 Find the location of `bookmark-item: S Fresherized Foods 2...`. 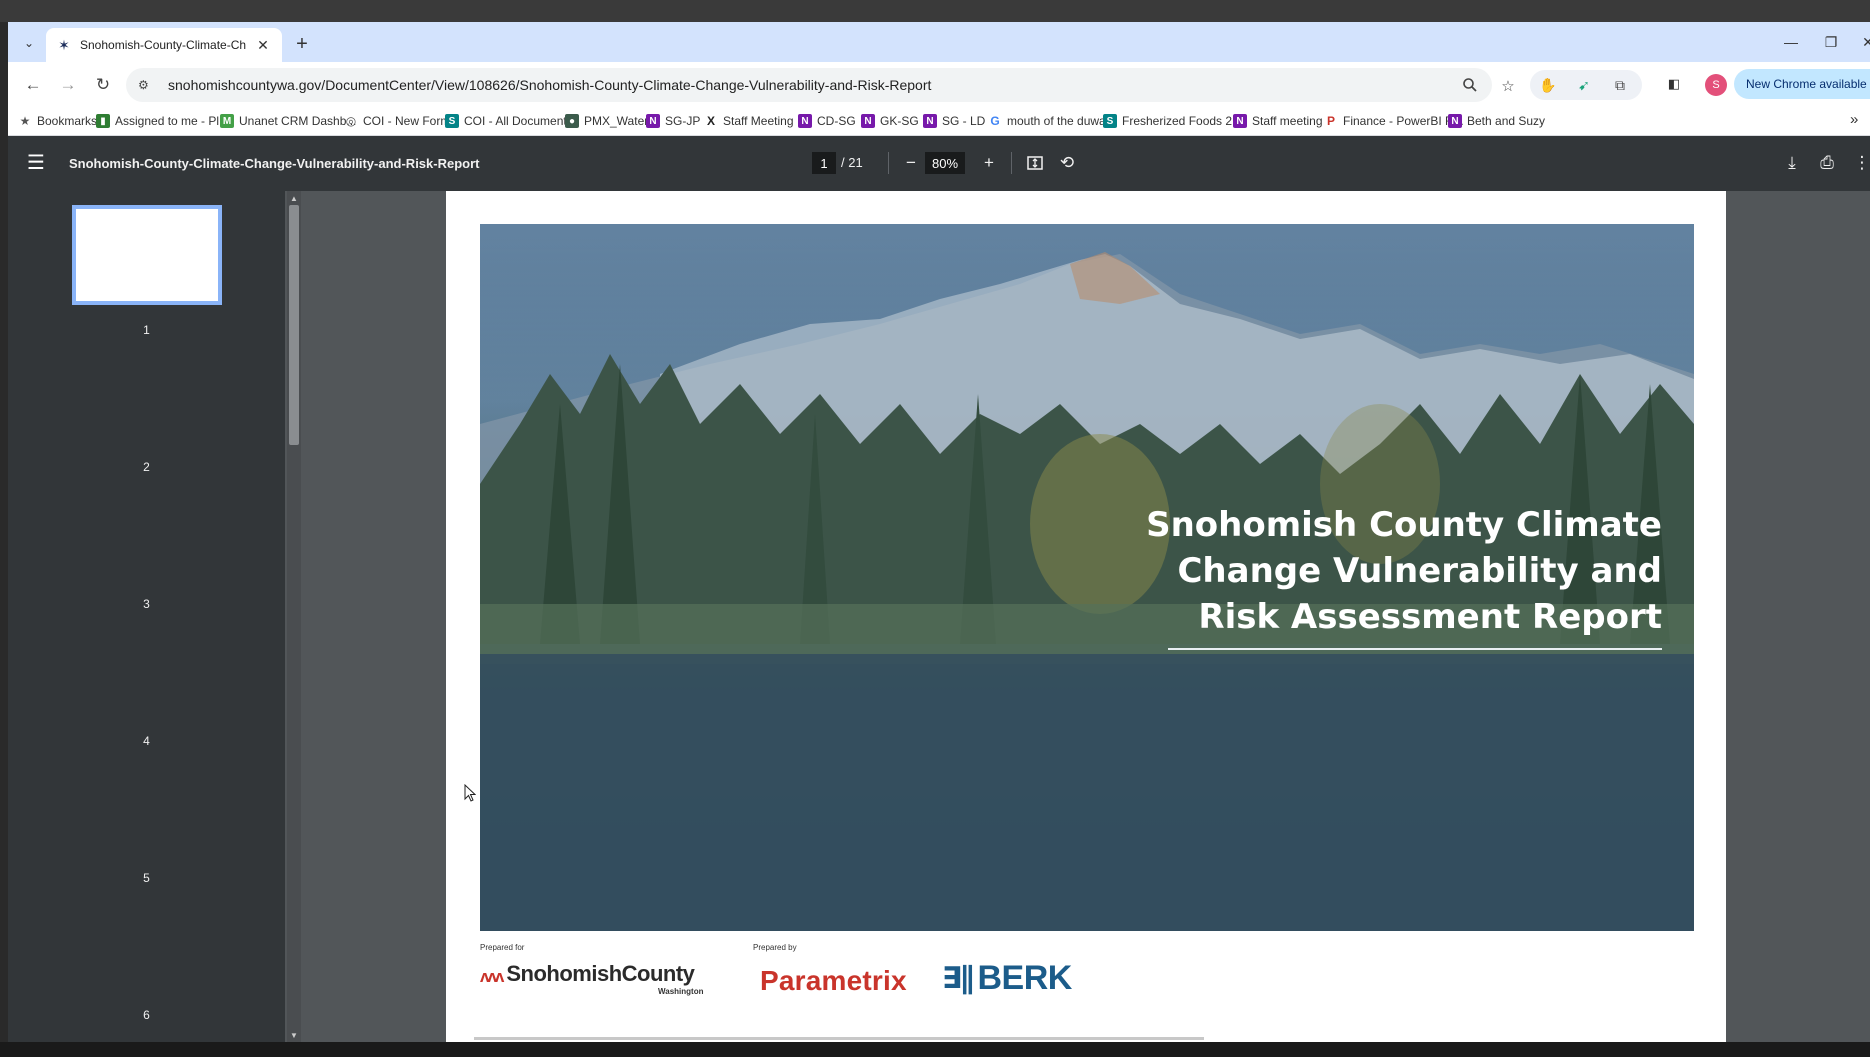

bookmark-item: S Fresherized Foods 2... is located at coordinates (1172, 121).